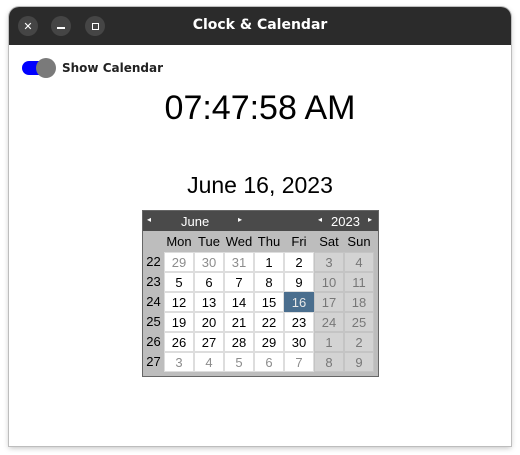 Image resolution: width=520 pixels, height=455 pixels. I want to click on calendar-day: 23, so click(299, 322).